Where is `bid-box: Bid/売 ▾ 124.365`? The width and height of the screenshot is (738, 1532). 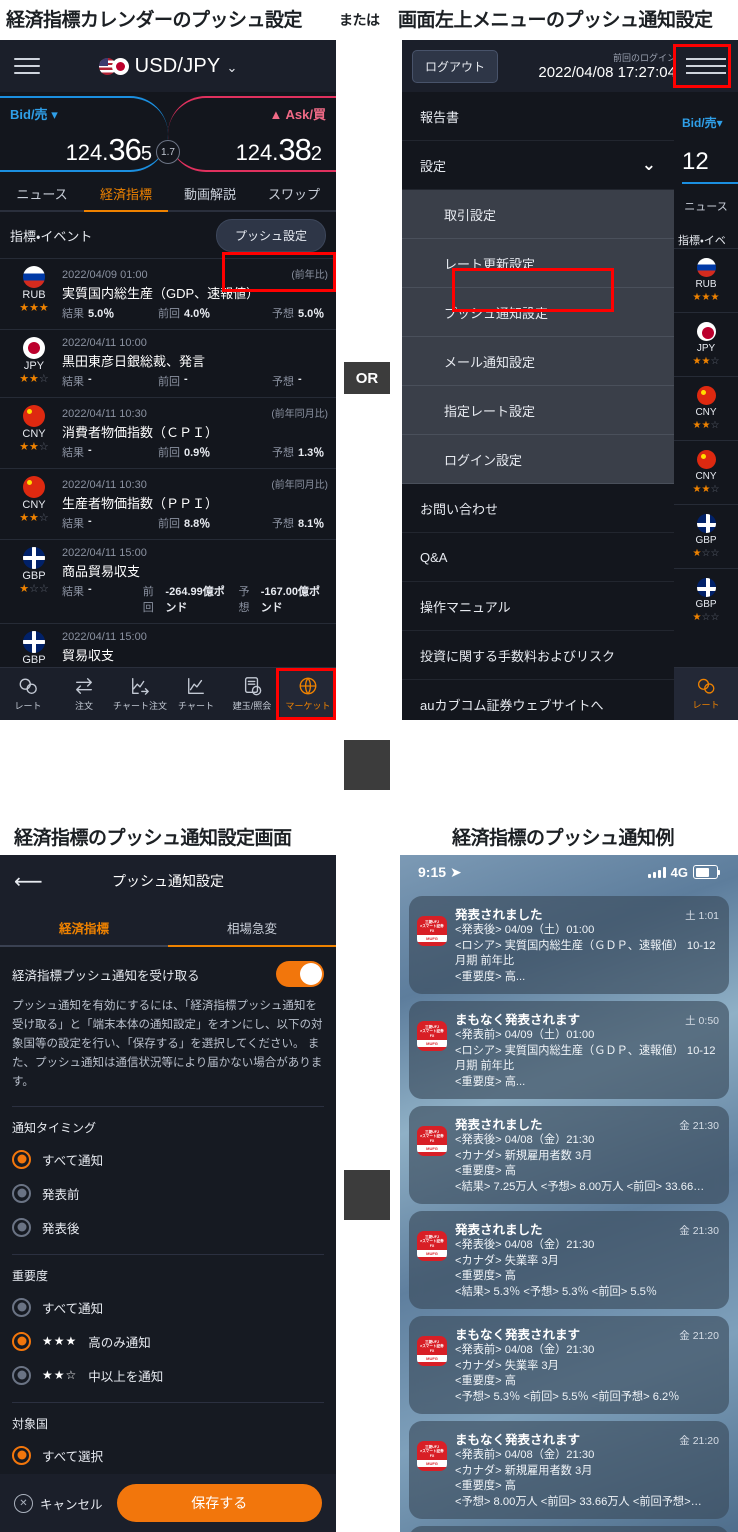
bid-box: Bid/売 ▾ 124.365 is located at coordinates (84, 134).